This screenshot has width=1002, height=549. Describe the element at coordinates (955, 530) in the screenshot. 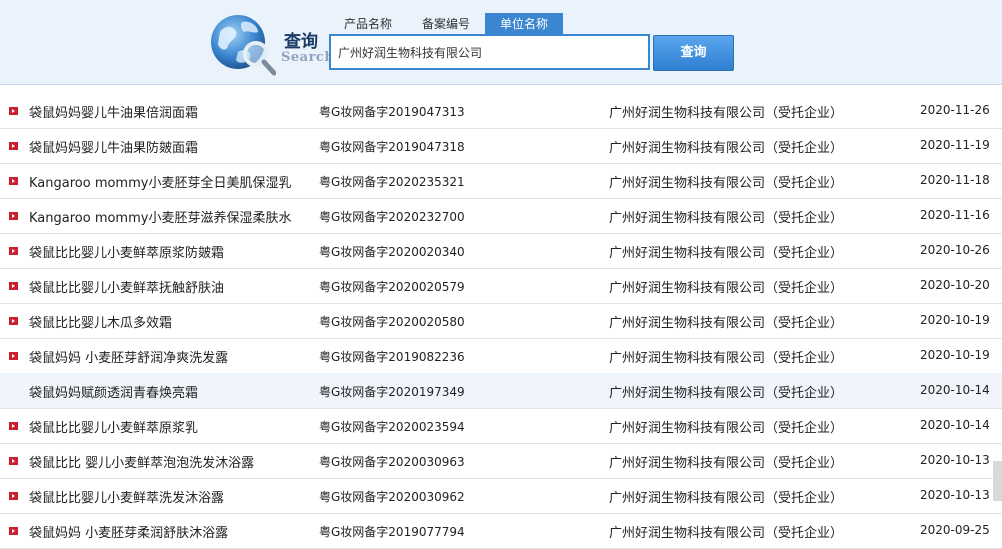

I see `record-date: 2020-09-25` at that location.